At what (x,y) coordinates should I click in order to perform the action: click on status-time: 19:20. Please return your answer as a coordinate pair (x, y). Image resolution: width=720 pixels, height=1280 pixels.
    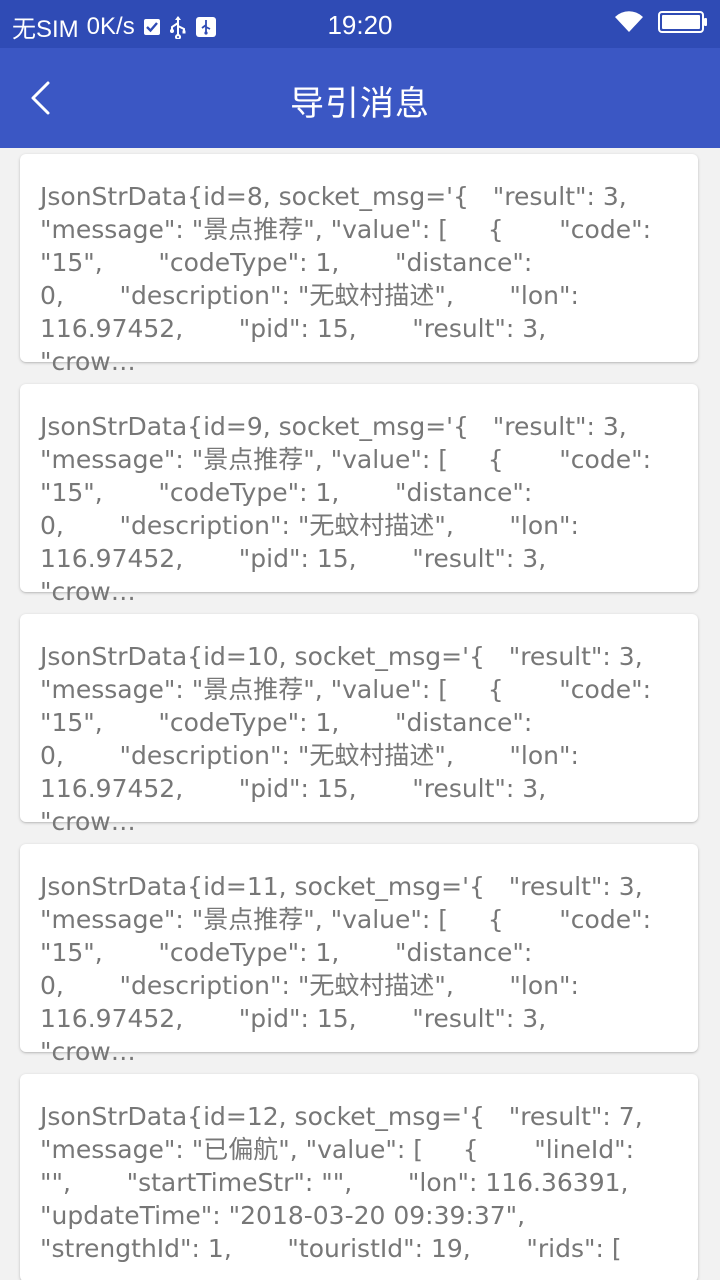
    Looking at the image, I should click on (360, 25).